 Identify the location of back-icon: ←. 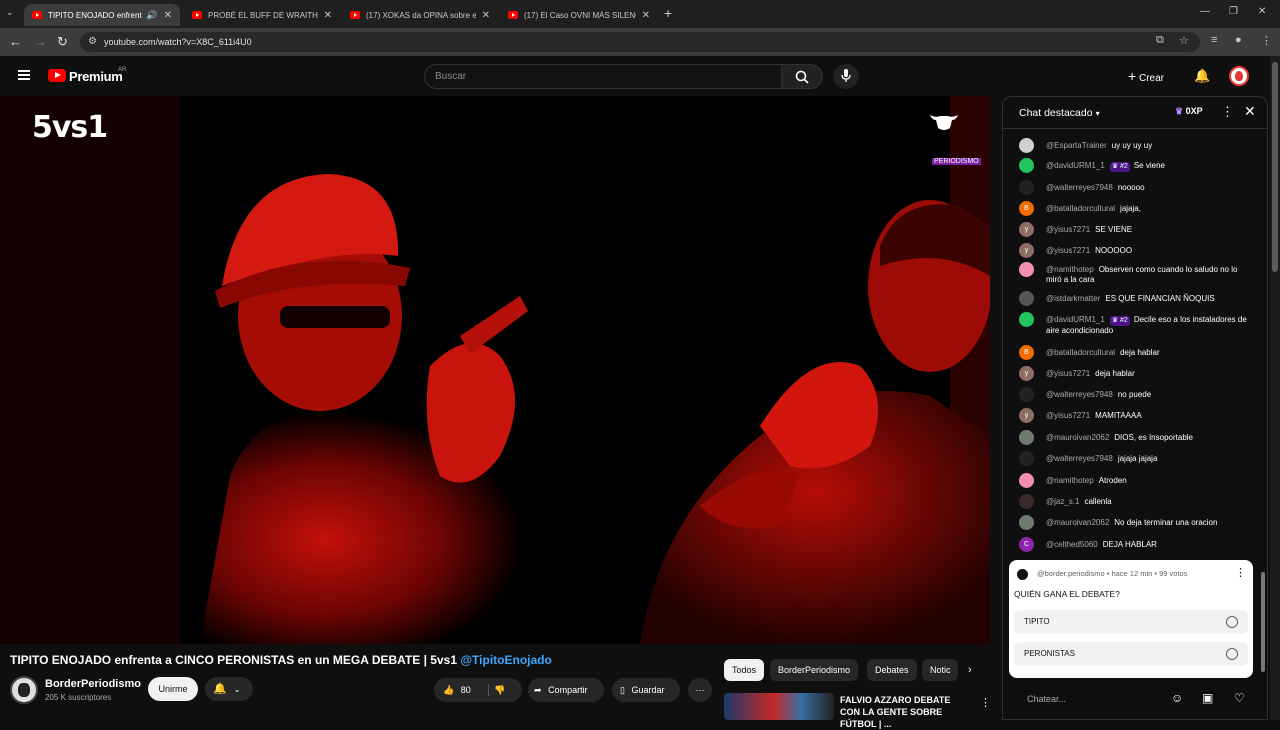
(15, 41).